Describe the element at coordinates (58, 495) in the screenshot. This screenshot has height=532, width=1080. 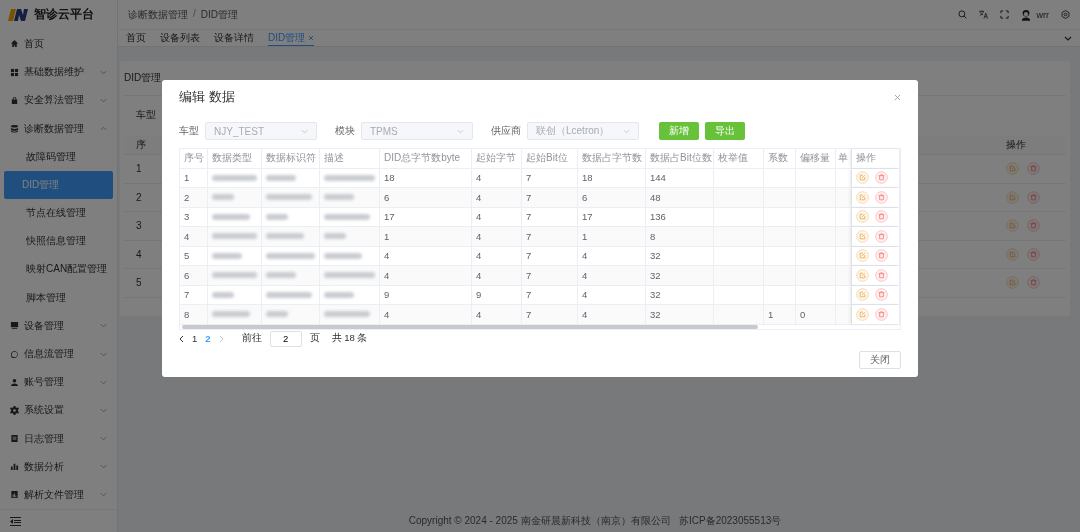
I see `menu-group: 解析文件管理` at that location.